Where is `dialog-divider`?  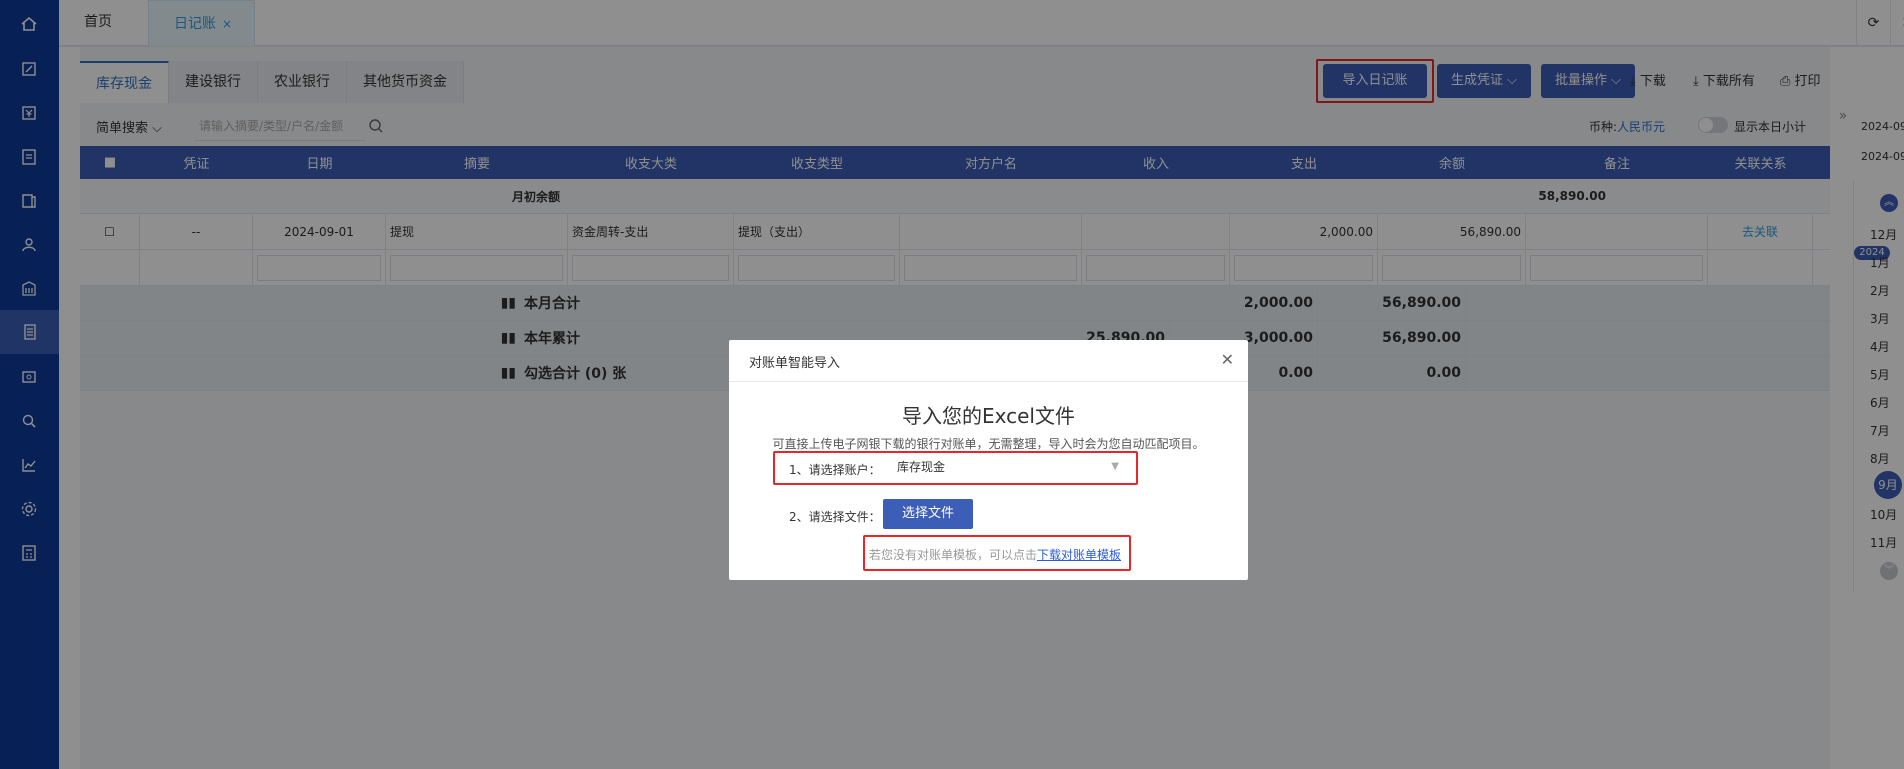
dialog-divider is located at coordinates (988, 381).